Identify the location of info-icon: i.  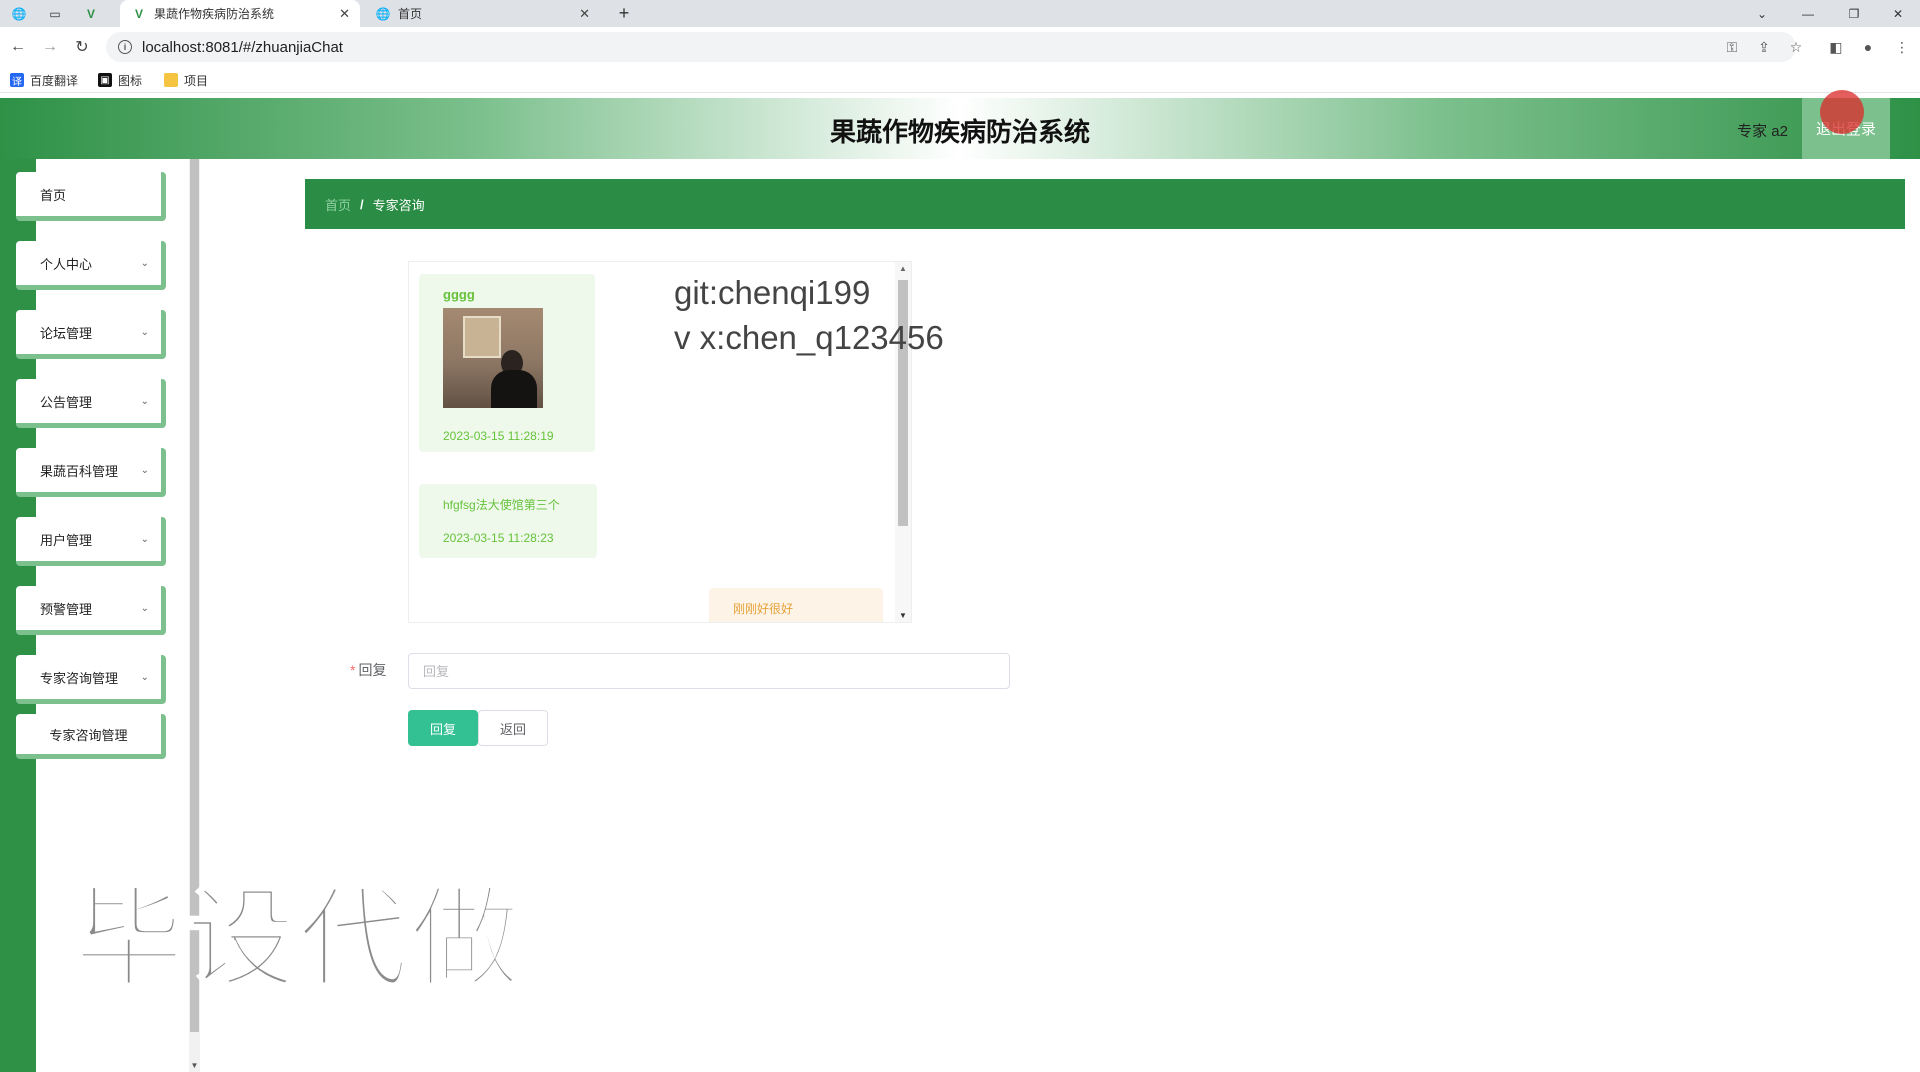
(125, 47).